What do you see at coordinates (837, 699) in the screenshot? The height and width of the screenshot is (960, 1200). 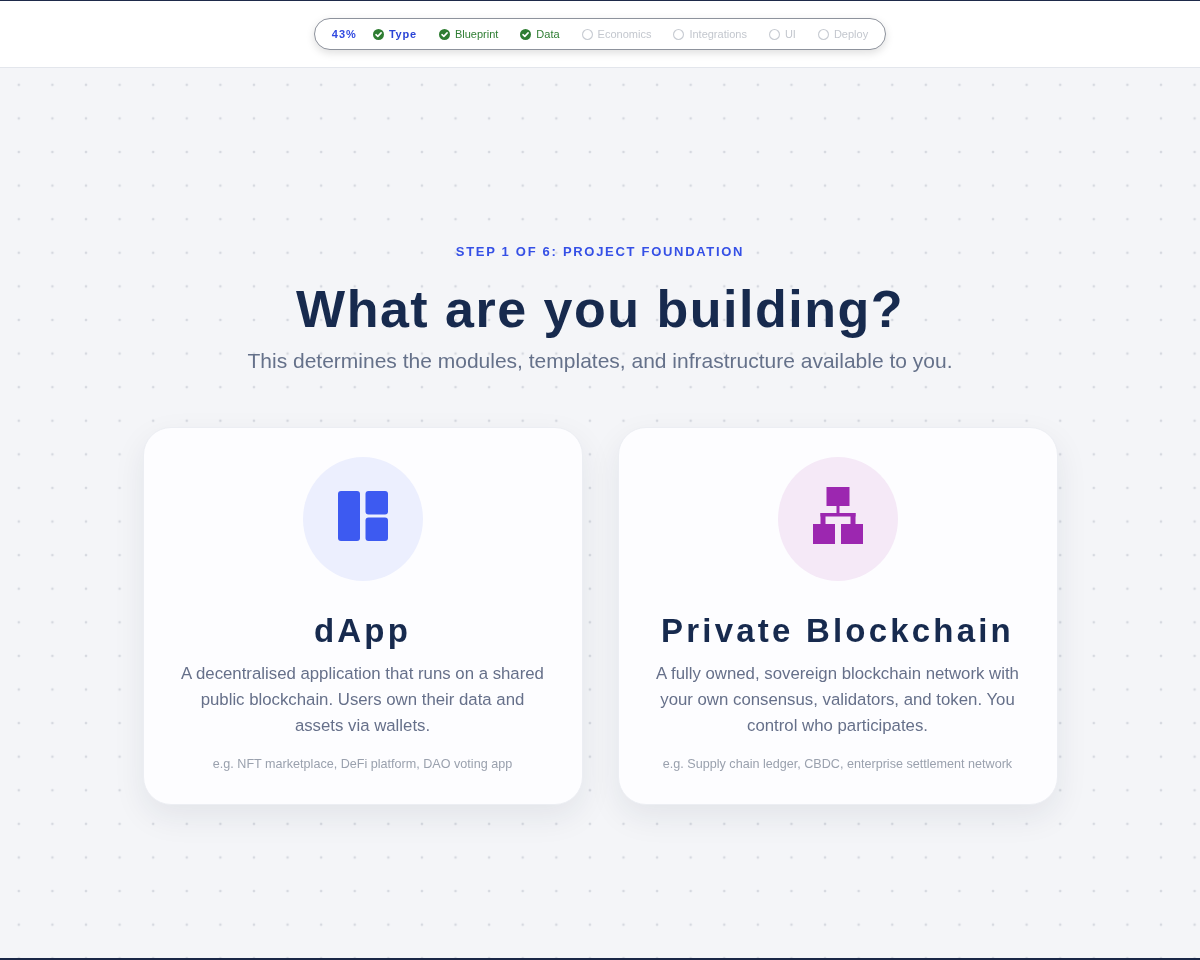 I see `option-description: A fully owned, sovereign blockchain network with your own consensus, validators, and token. You control who participates.` at bounding box center [837, 699].